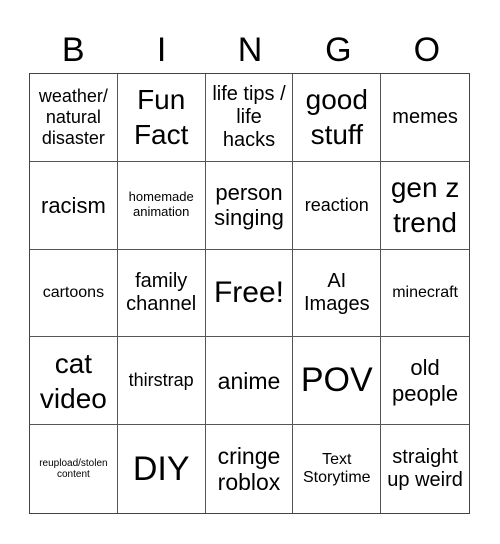  I want to click on bingo-header: B I N G O, so click(250, 50).